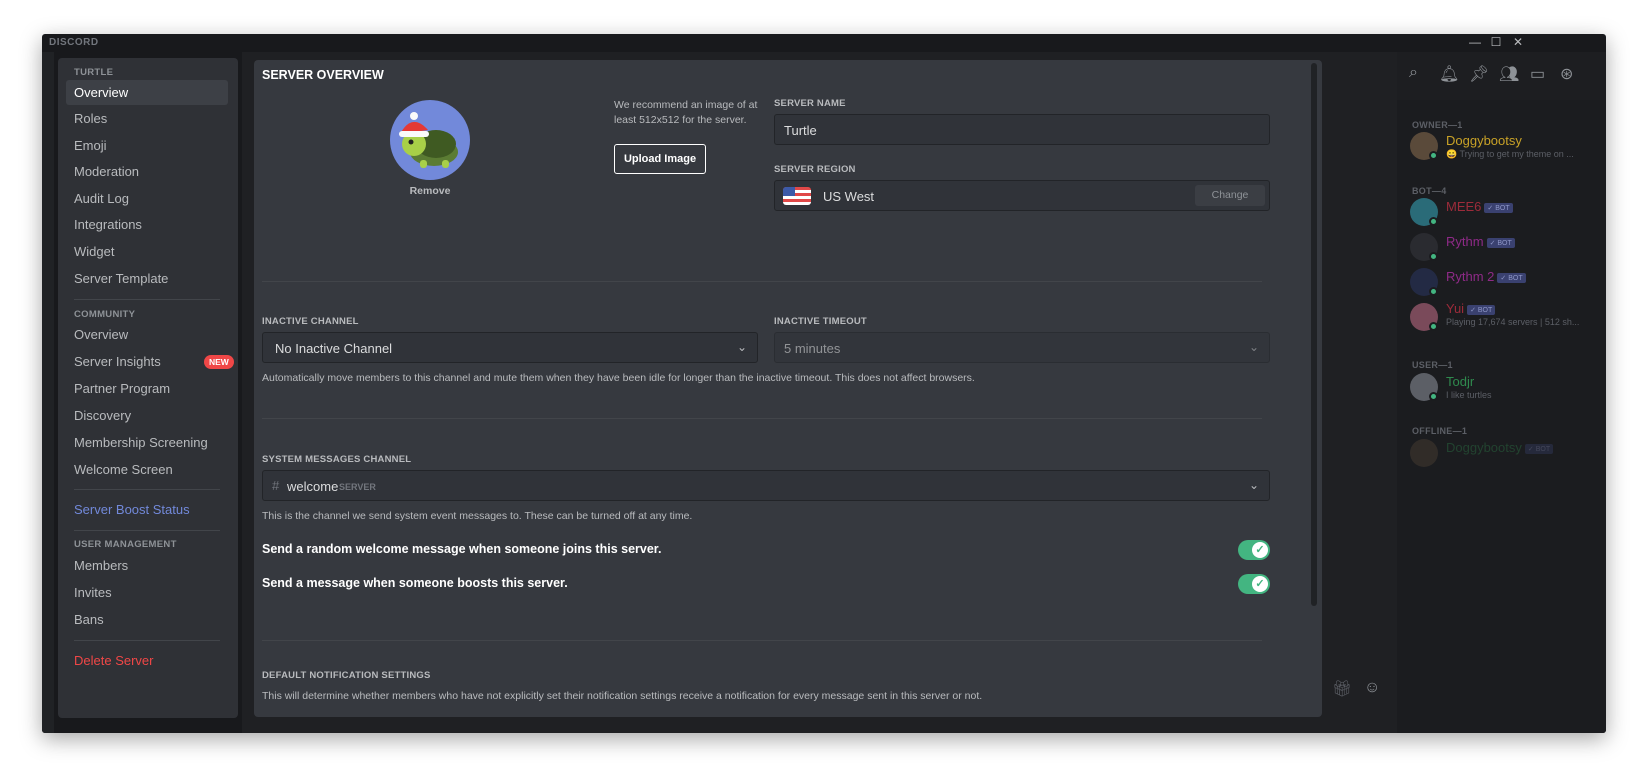 The height and width of the screenshot is (783, 1648). What do you see at coordinates (313, 486) in the screenshot?
I see `system-channel-value: welcome` at bounding box center [313, 486].